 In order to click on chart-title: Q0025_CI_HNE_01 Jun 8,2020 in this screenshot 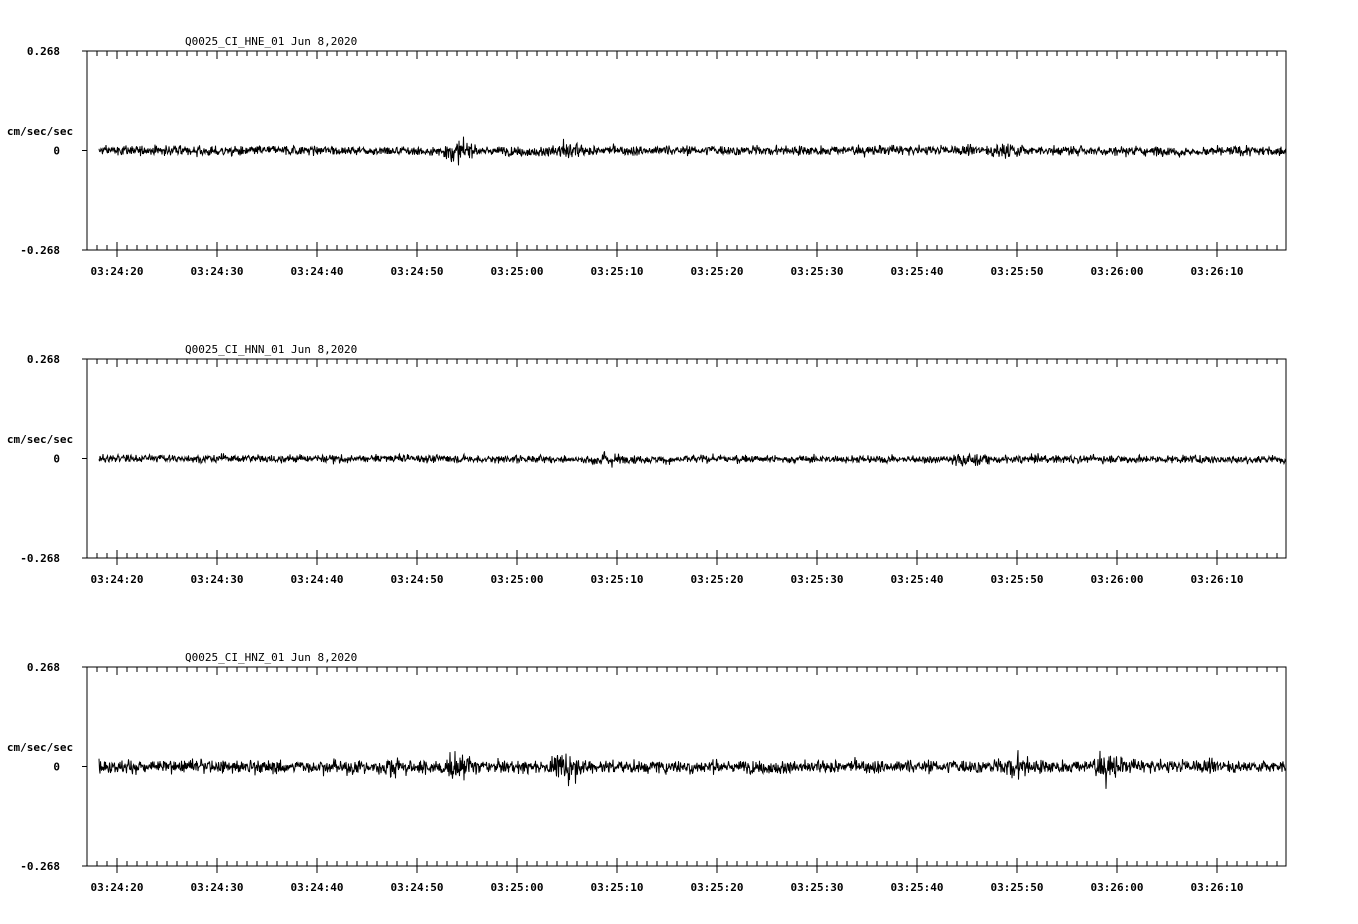, I will do `click(271, 41)`.